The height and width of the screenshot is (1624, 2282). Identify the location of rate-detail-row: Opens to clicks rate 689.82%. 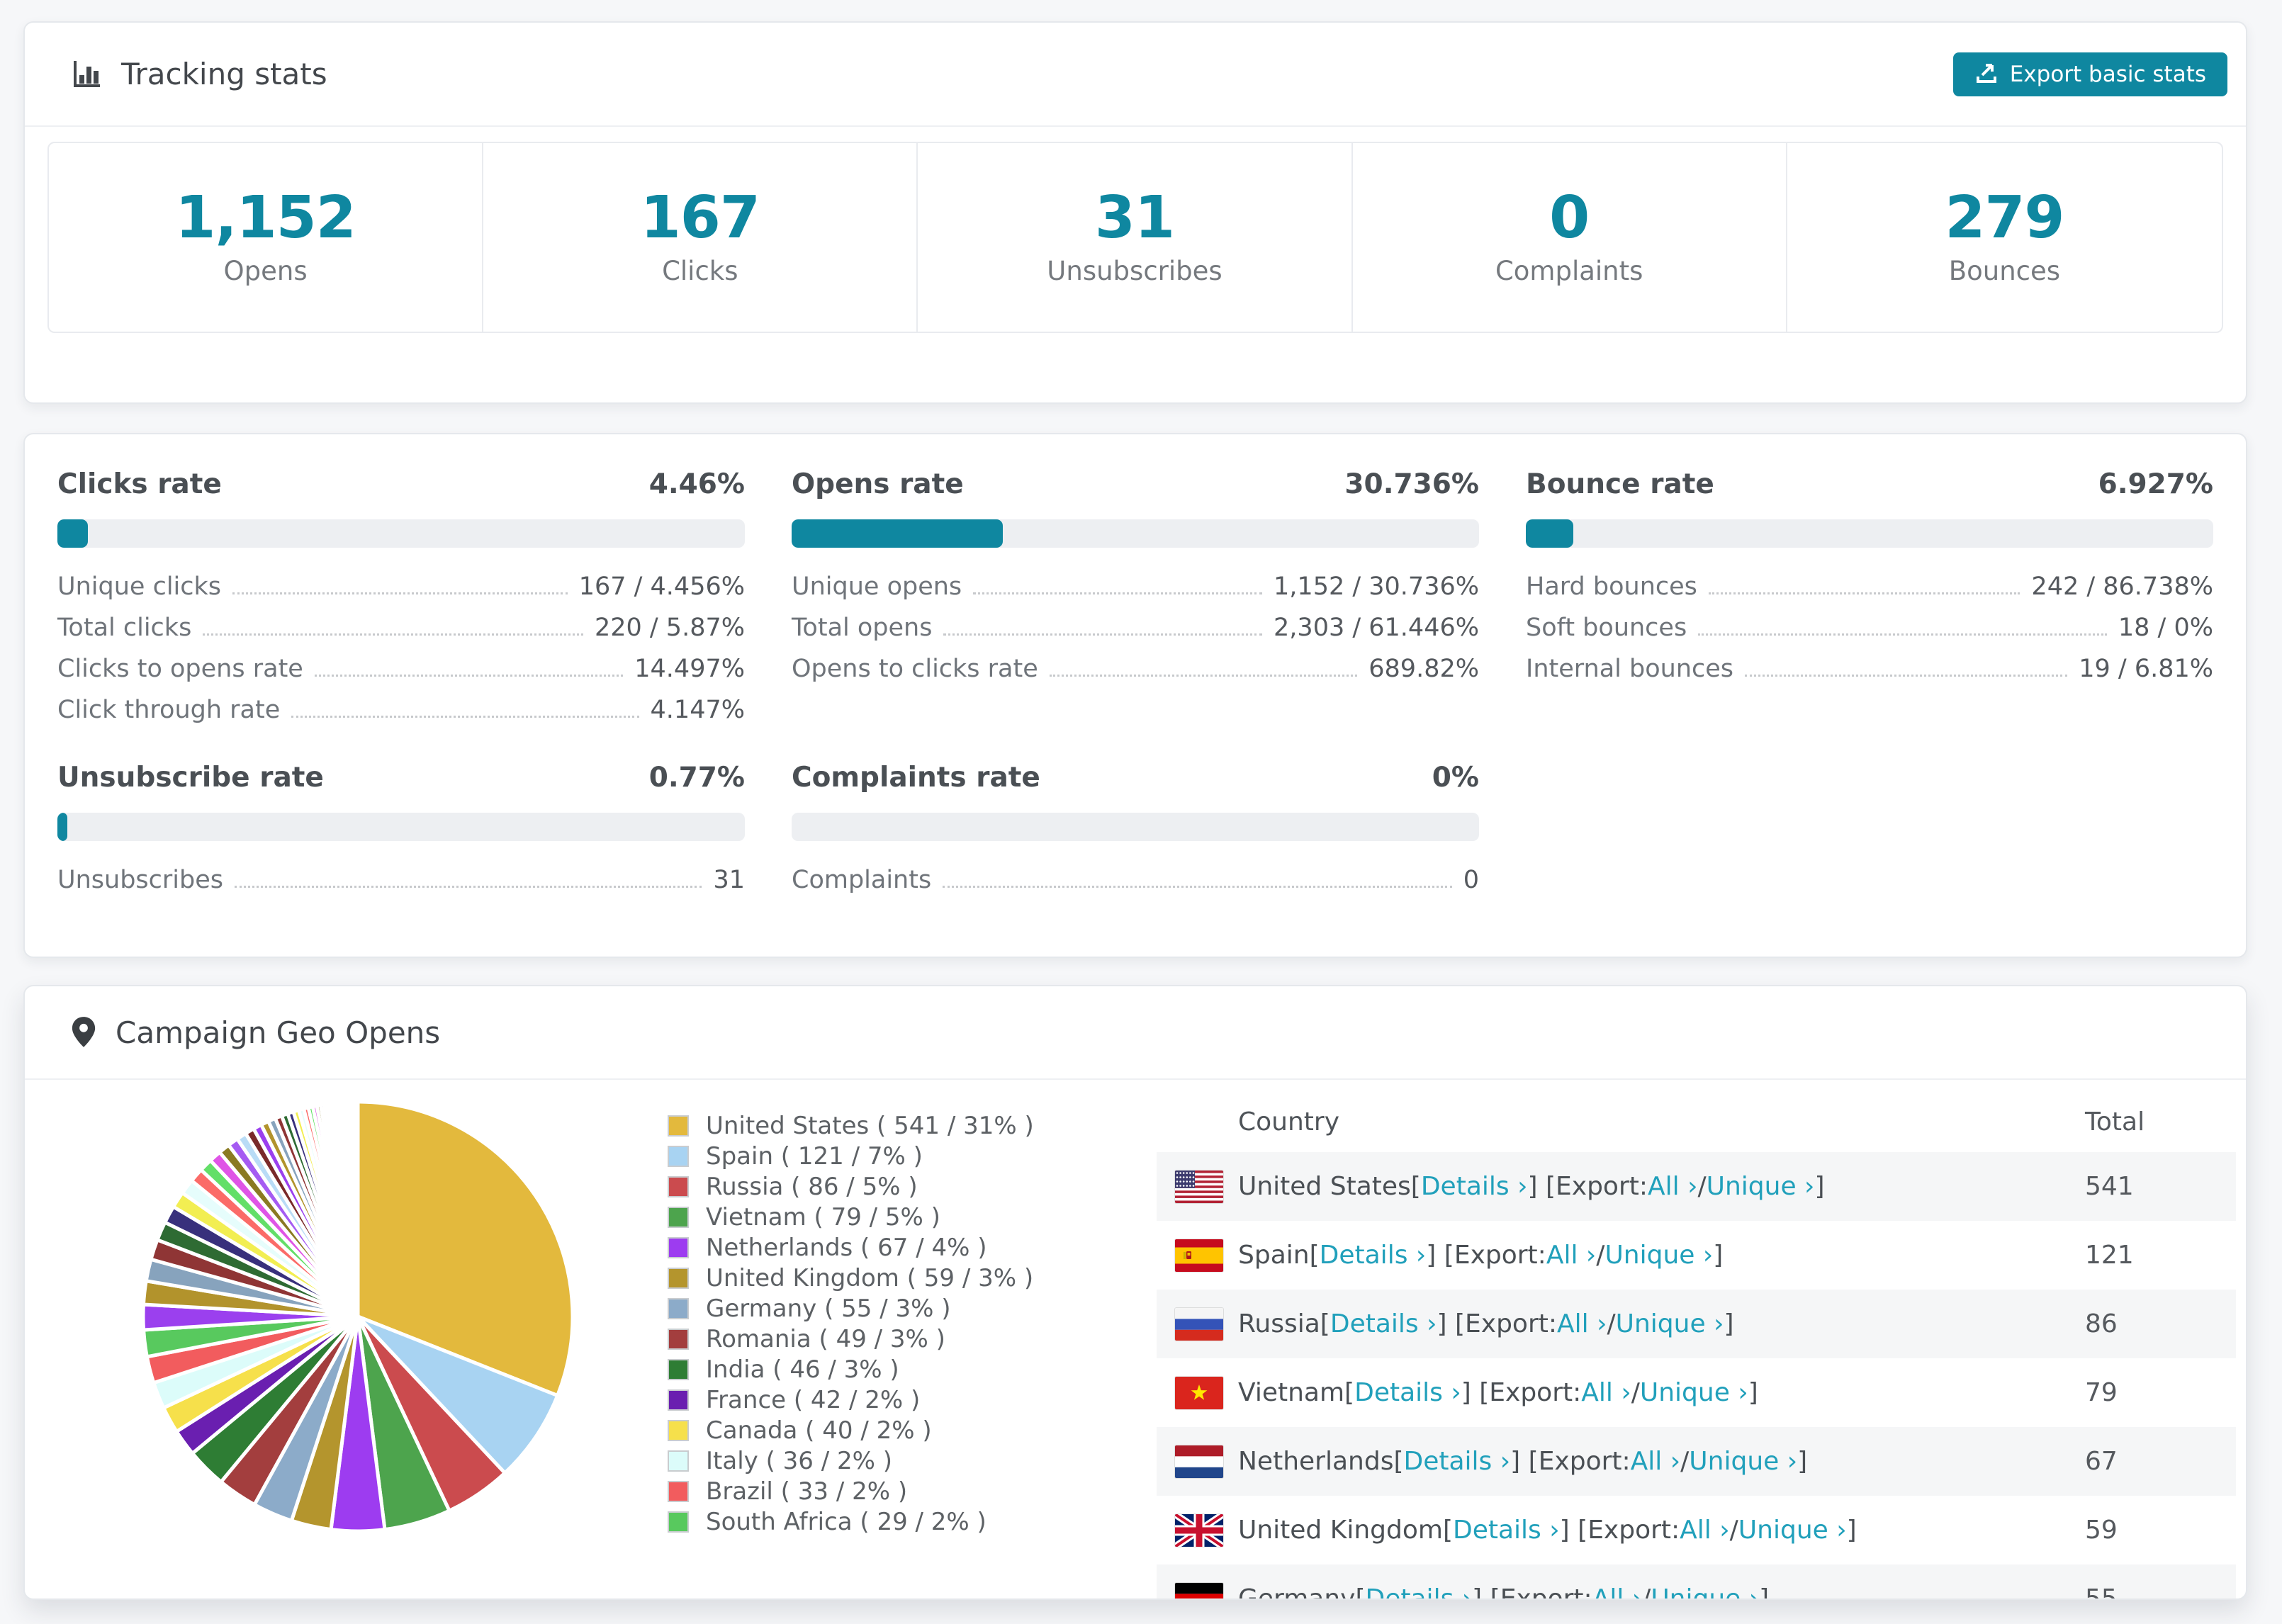
(1135, 668).